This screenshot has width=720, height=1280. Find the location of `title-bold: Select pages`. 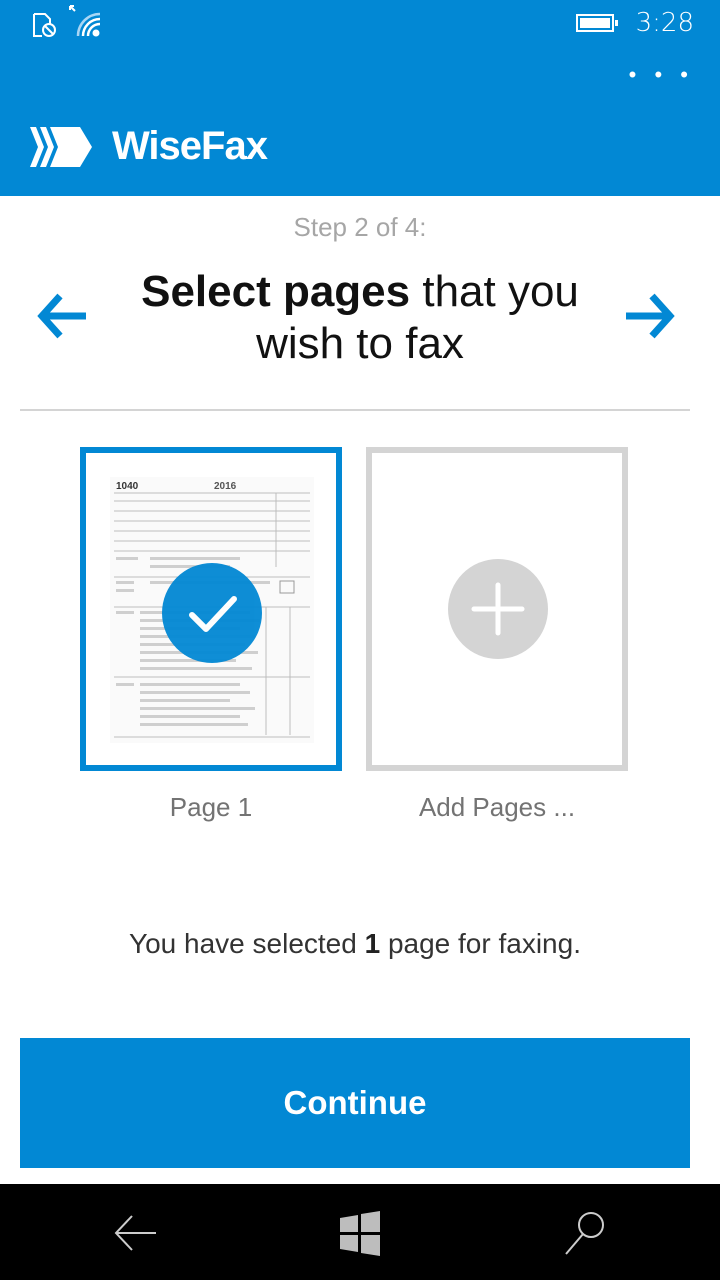

title-bold: Select pages is located at coordinates (276, 291).